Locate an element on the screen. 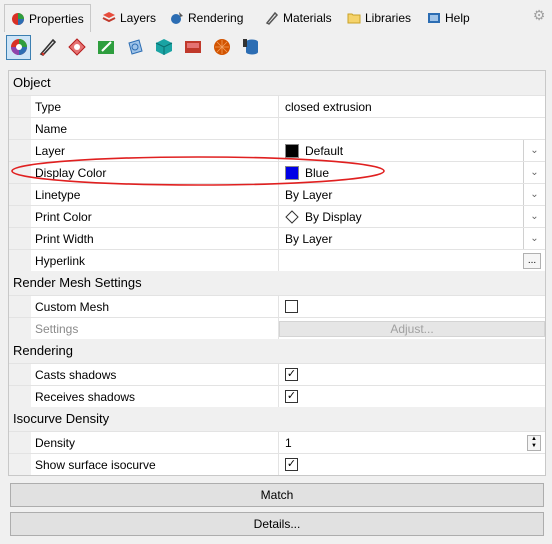 The height and width of the screenshot is (544, 552). row-label: Layer is located at coordinates (155, 150).